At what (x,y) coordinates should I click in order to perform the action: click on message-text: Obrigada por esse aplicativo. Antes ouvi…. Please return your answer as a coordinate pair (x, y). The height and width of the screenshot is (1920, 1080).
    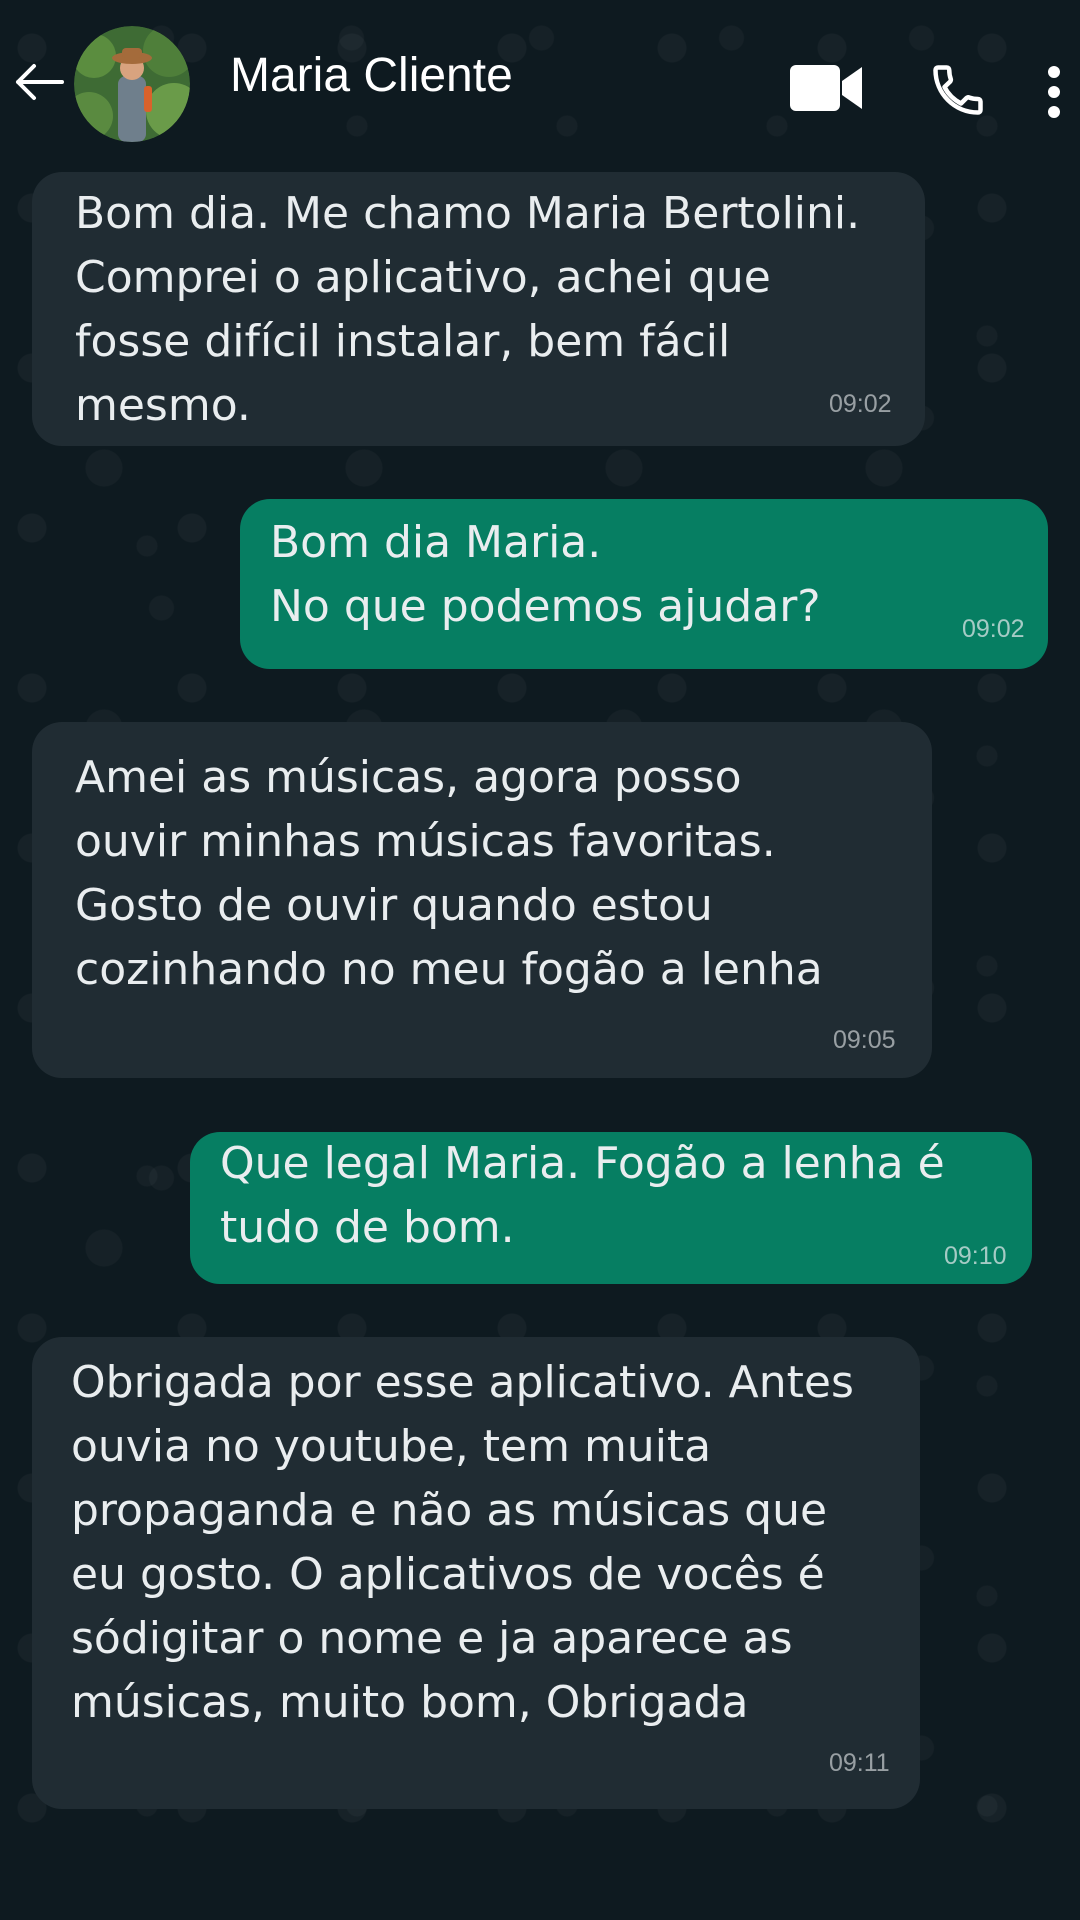
    Looking at the image, I should click on (462, 1542).